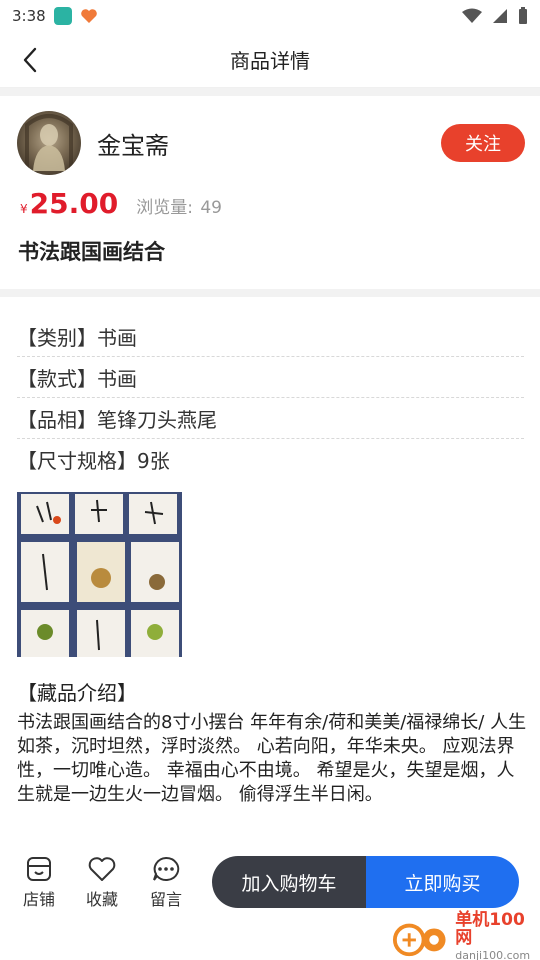 Image resolution: width=540 pixels, height=960 pixels. Describe the element at coordinates (166, 868) in the screenshot. I see `chat-icon` at that location.